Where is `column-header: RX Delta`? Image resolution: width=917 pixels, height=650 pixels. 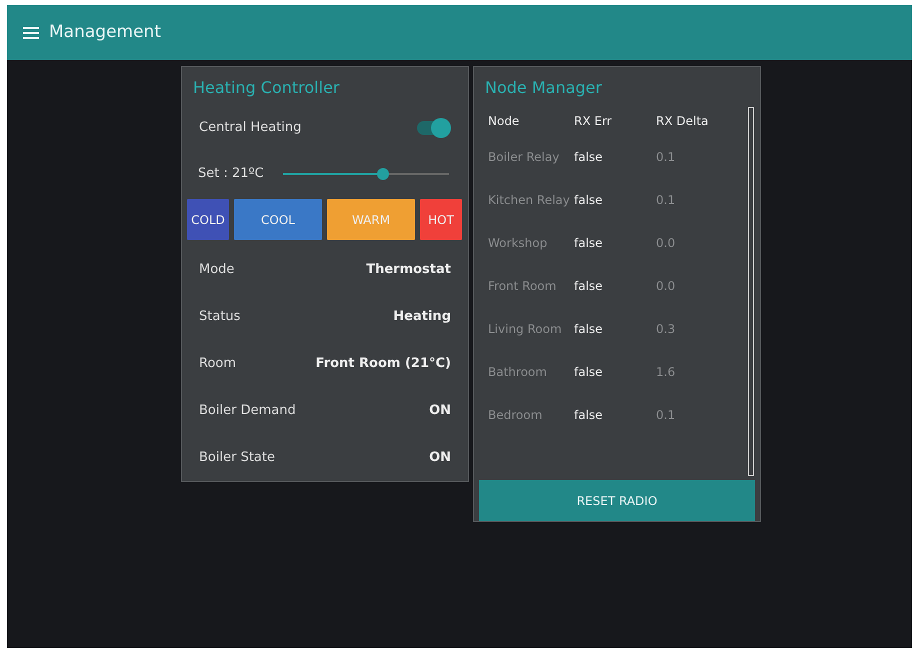
column-header: RX Delta is located at coordinates (682, 121).